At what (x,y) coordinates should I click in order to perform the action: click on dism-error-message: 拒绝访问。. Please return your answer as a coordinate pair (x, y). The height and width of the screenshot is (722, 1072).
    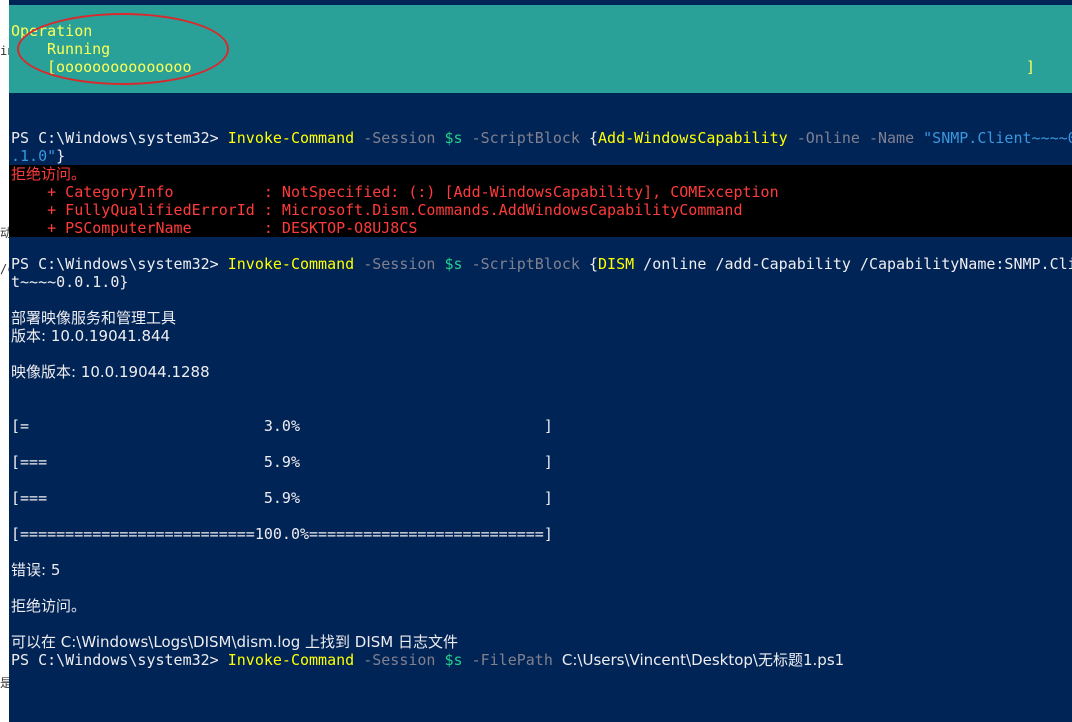
    Looking at the image, I should click on (49, 606).